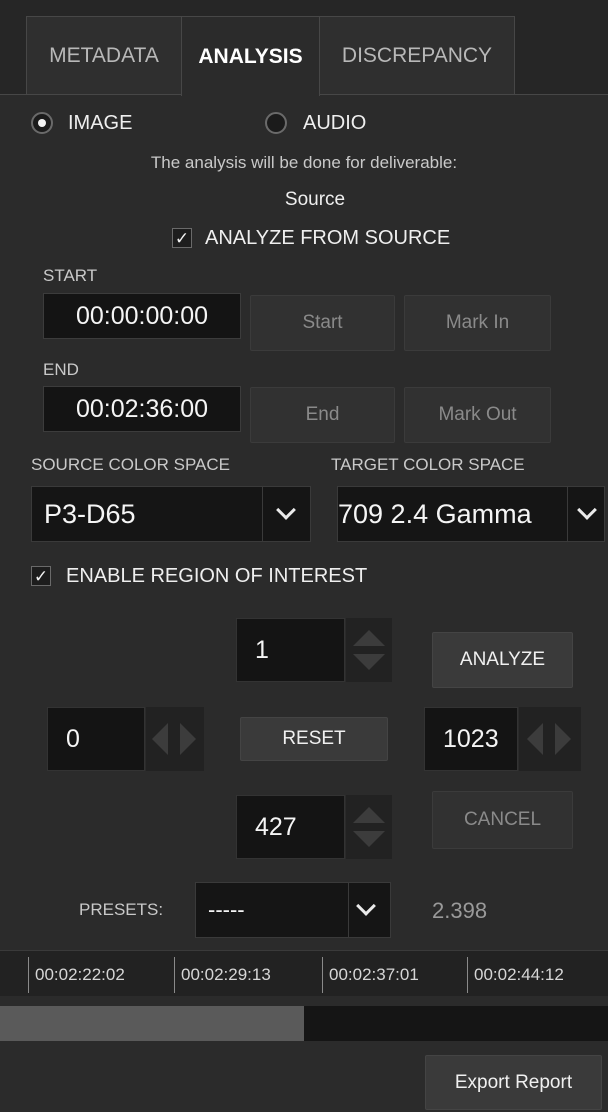 The height and width of the screenshot is (1112, 608). What do you see at coordinates (513, 1082) in the screenshot?
I see `export-report-button: Export Report` at bounding box center [513, 1082].